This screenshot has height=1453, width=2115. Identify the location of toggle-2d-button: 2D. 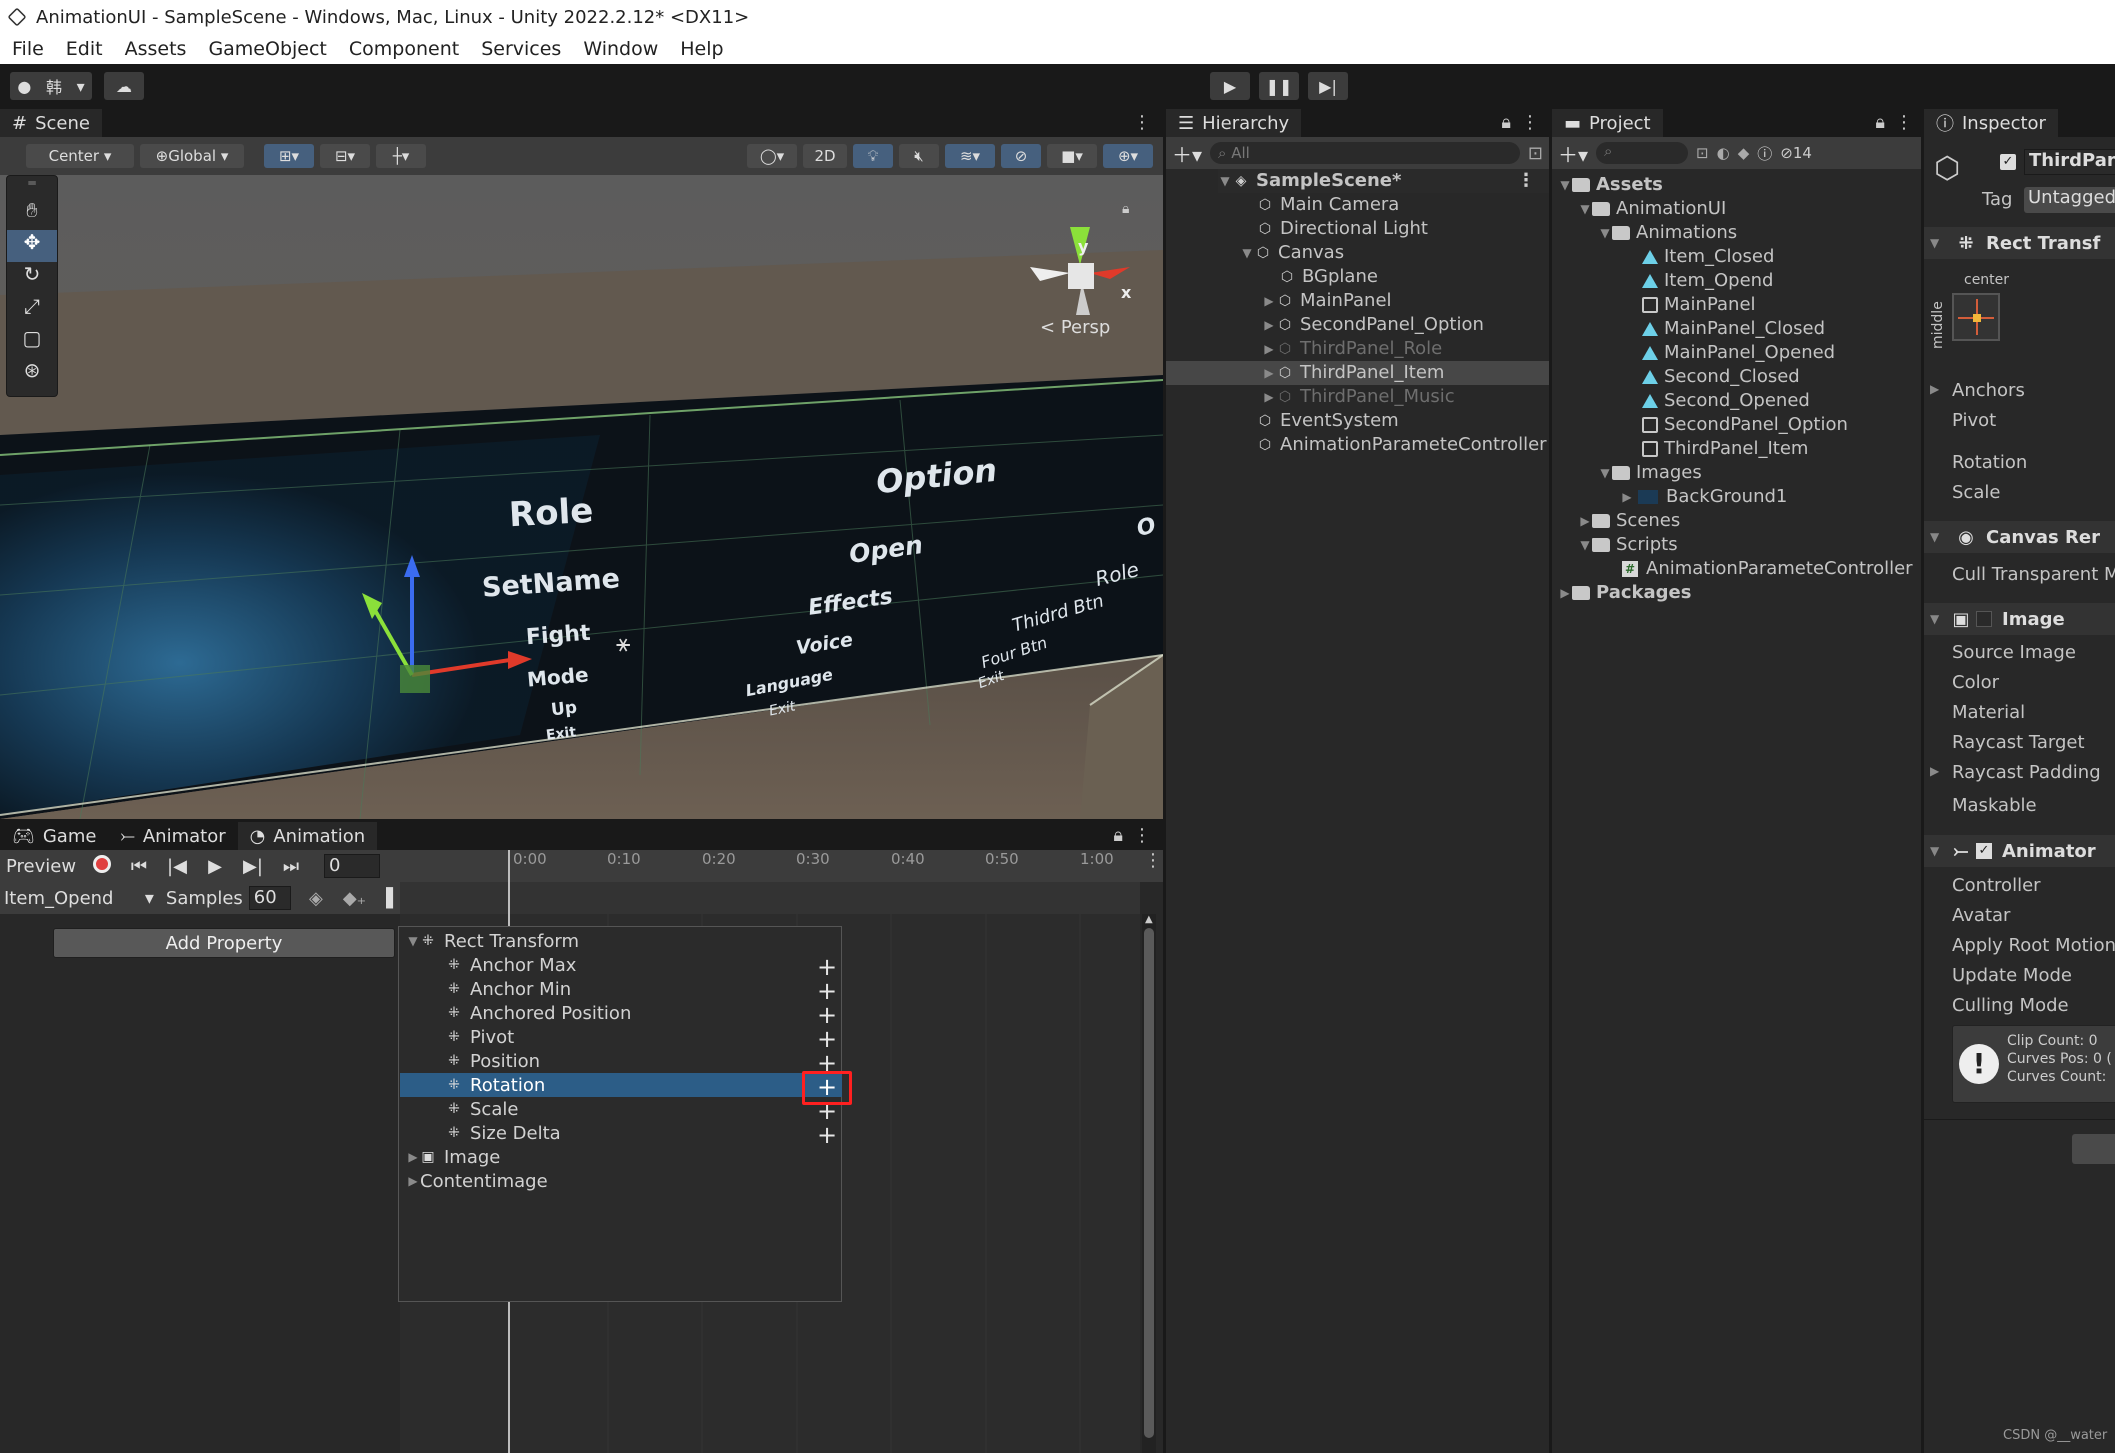
(825, 156).